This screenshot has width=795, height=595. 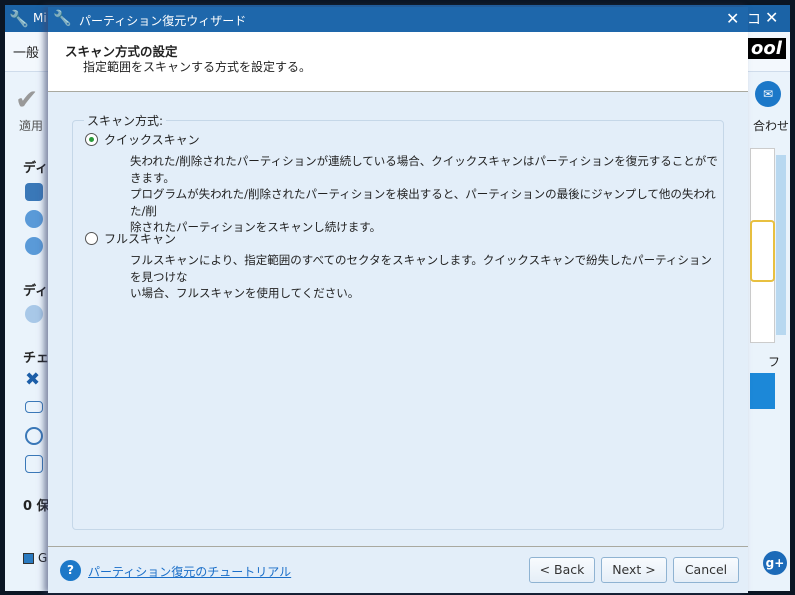 I want to click on app-close-icon: ✕, so click(x=771, y=17).